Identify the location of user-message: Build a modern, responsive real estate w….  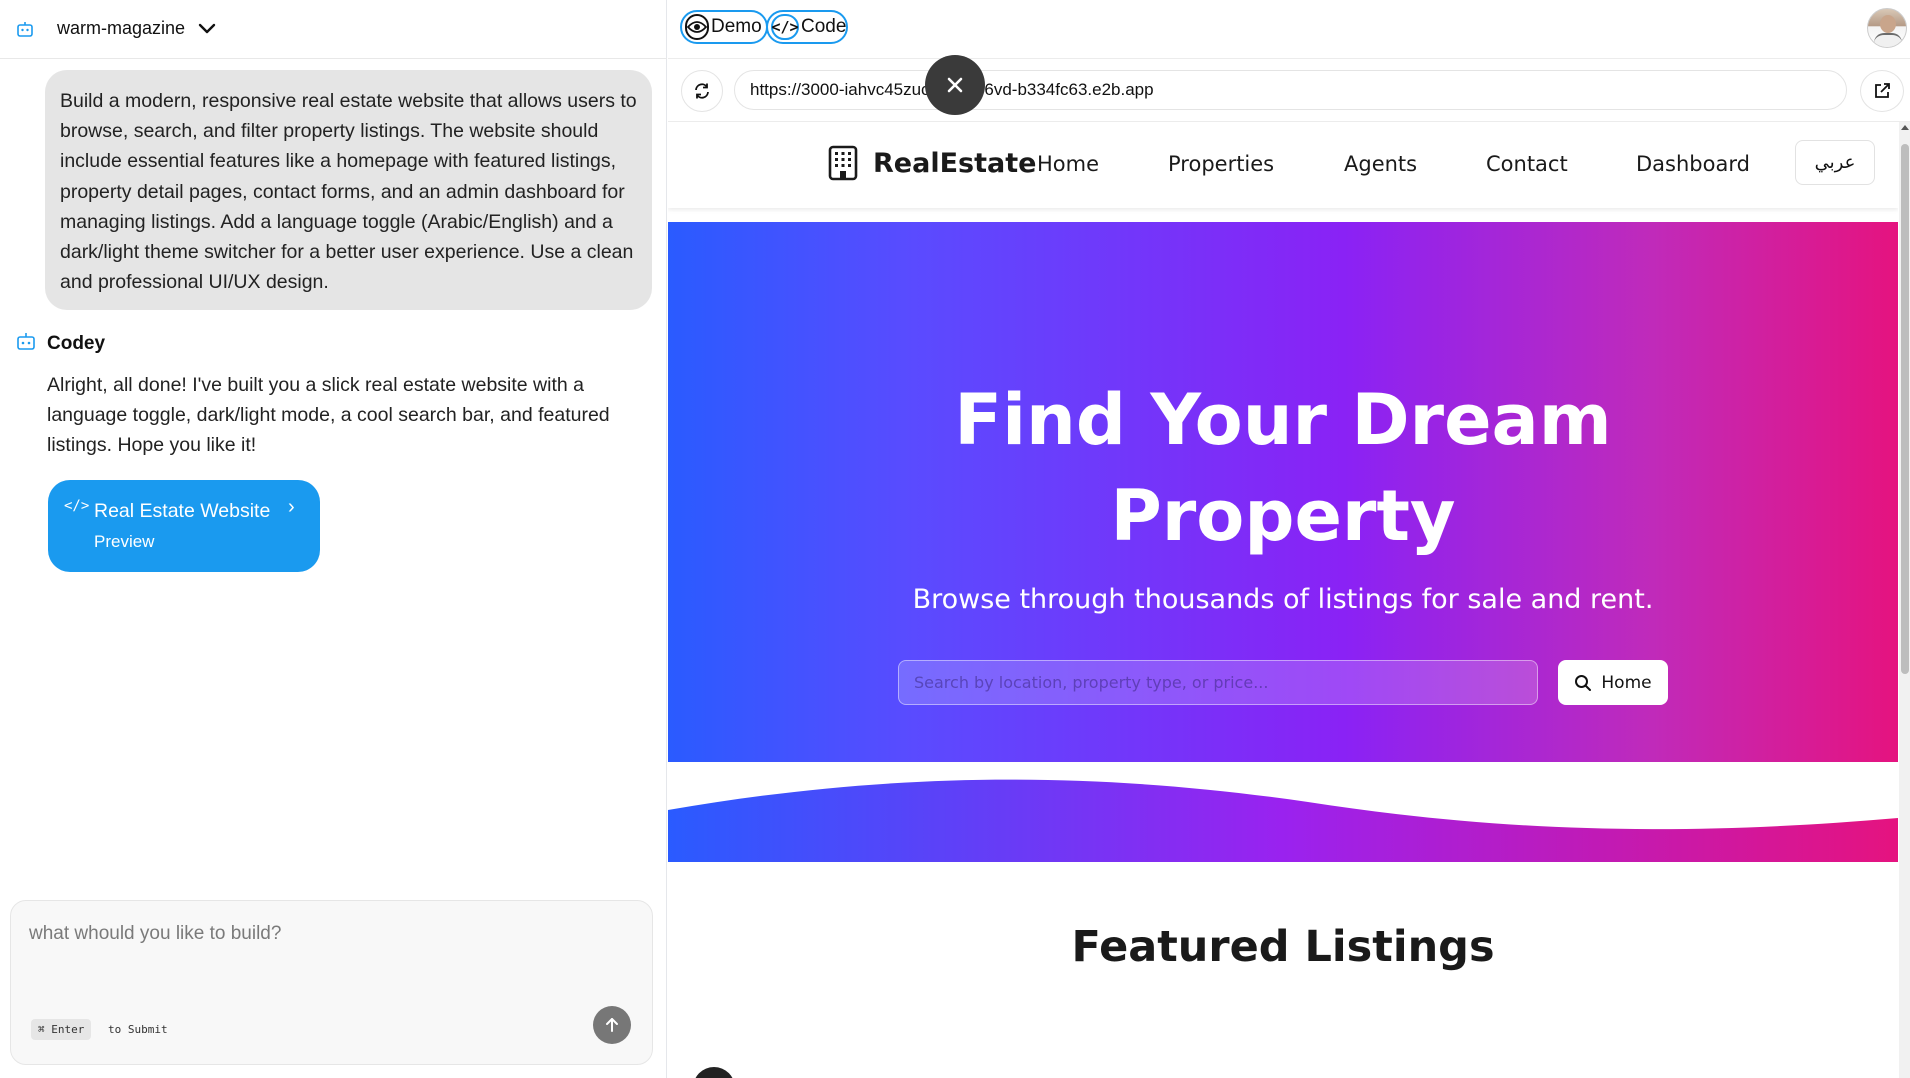
(348, 190).